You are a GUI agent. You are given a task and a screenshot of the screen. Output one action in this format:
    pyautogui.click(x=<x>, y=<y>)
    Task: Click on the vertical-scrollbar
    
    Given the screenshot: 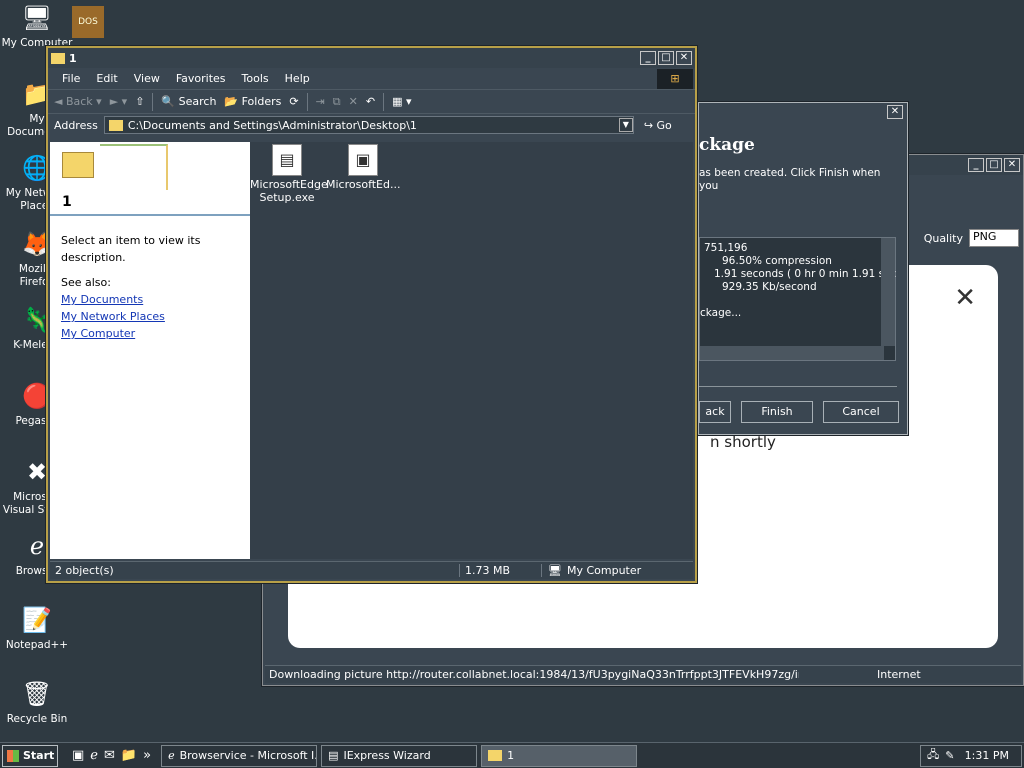 What is the action you would take?
    pyautogui.click(x=888, y=292)
    